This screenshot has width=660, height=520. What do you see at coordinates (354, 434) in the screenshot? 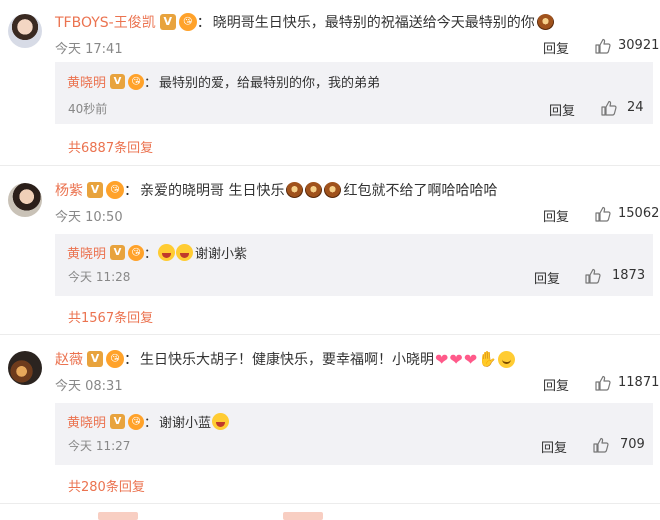
I see `sub-reply: 黄晓明 V 😘 ： 谢谢小蓝 今天 11:27 回复 709` at bounding box center [354, 434].